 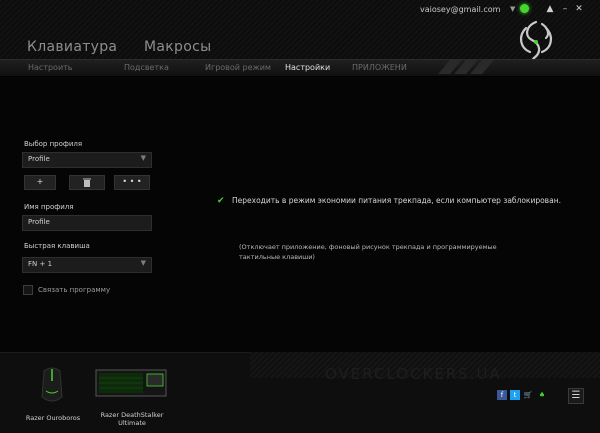 I want to click on watermark-text: OVERCLOCKERS.UA, so click(x=413, y=374).